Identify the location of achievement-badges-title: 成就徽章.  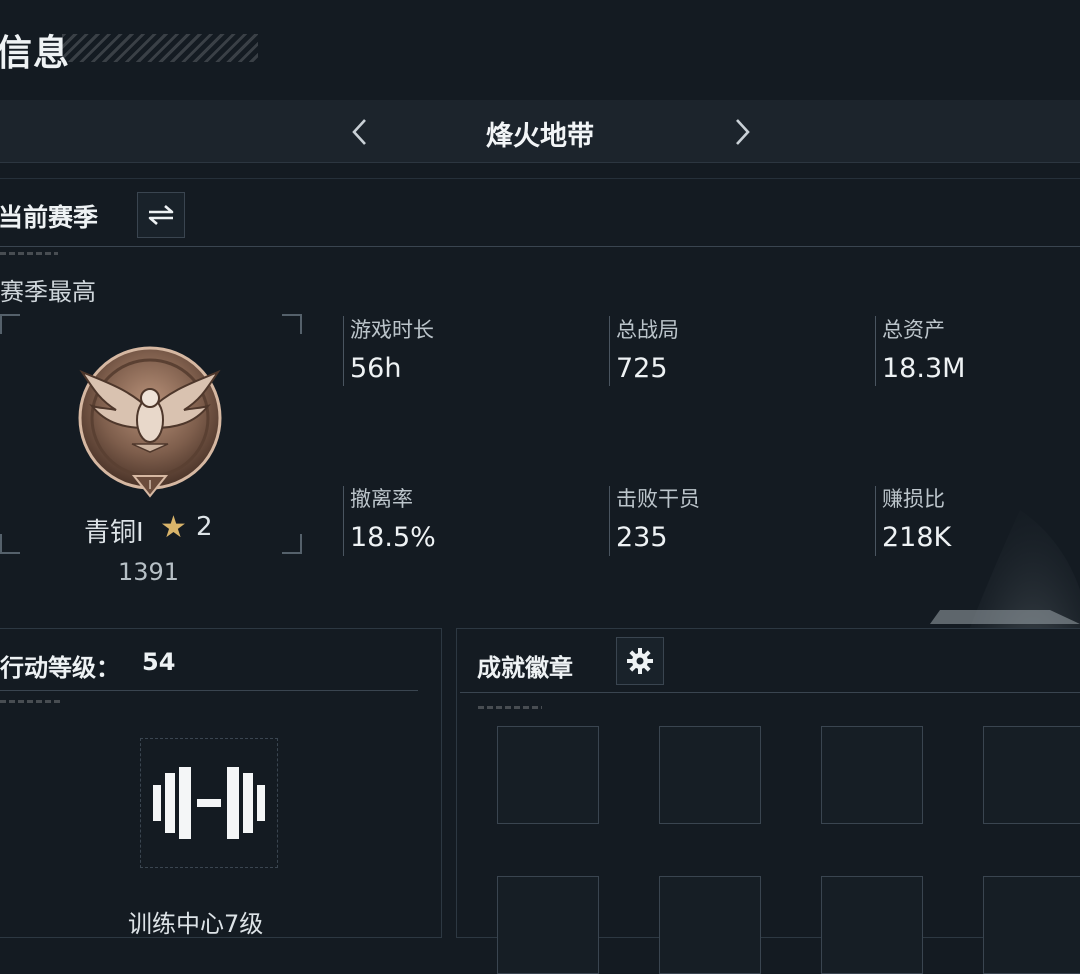
(525, 668).